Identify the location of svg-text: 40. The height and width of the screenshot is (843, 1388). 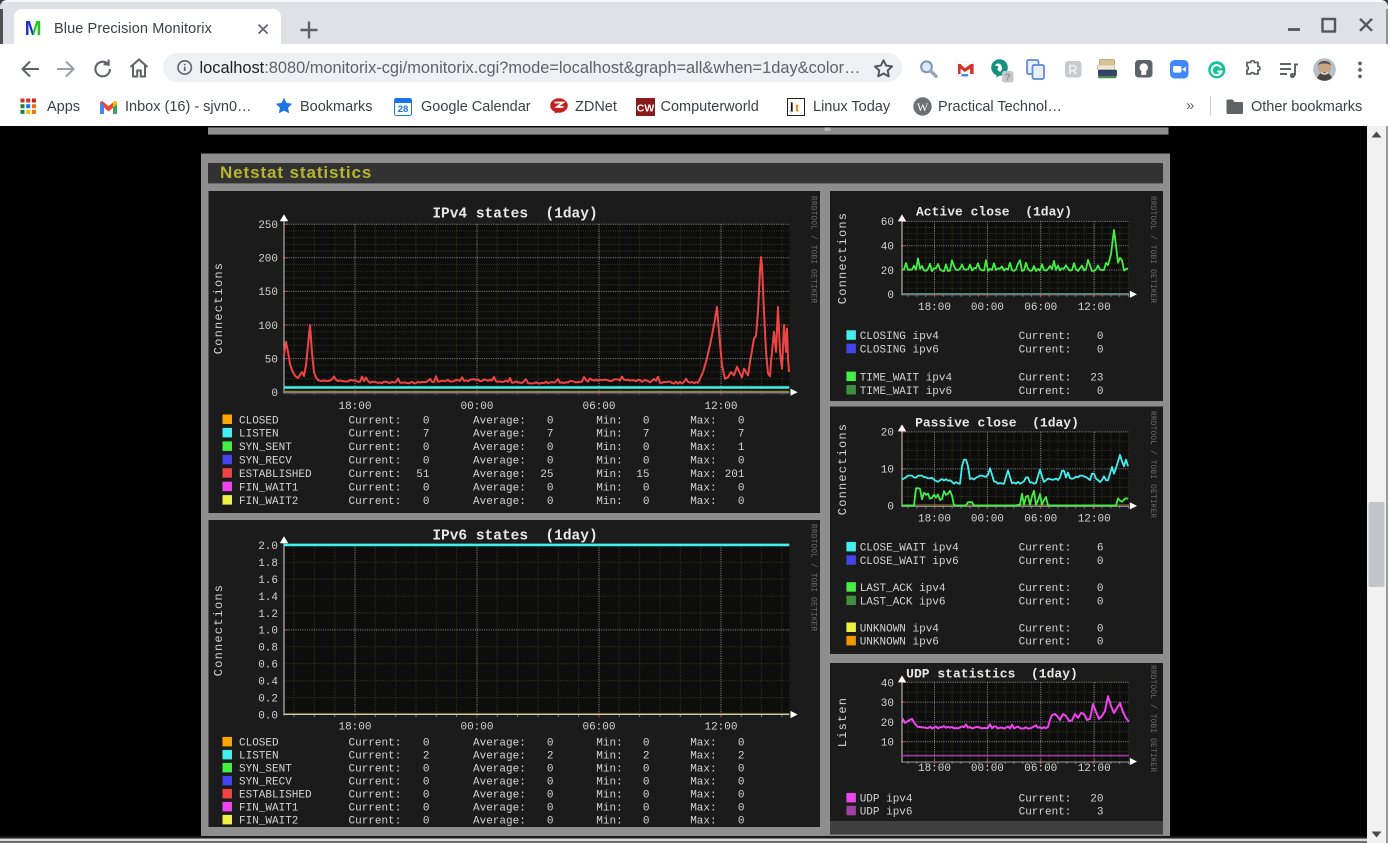
(887, 684).